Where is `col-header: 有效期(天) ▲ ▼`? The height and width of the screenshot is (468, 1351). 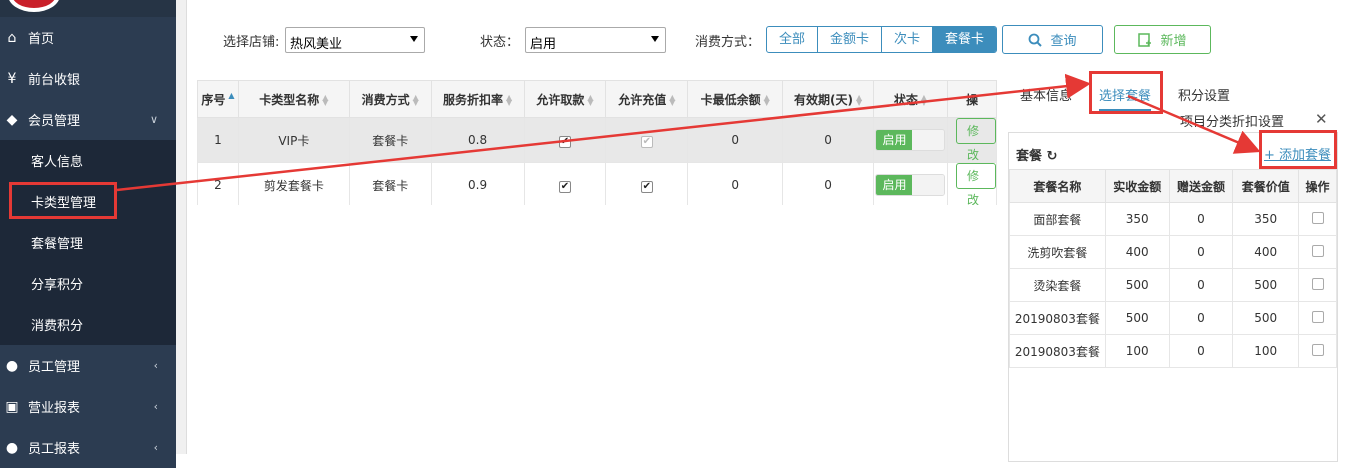
col-header: 有效期(天) ▲ ▼ is located at coordinates (828, 99).